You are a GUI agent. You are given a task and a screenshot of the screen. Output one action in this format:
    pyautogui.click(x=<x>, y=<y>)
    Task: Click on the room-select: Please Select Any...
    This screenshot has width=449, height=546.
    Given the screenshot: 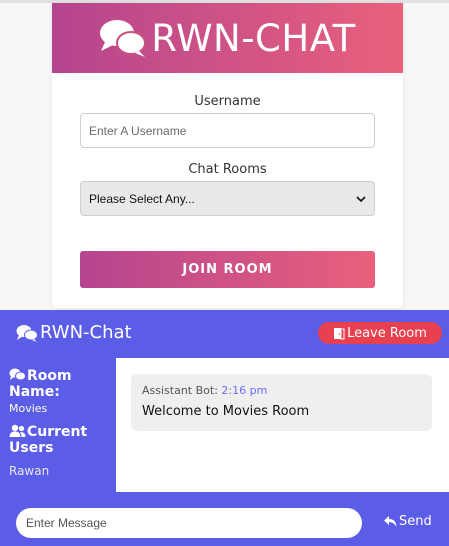 What is the action you would take?
    pyautogui.click(x=227, y=198)
    